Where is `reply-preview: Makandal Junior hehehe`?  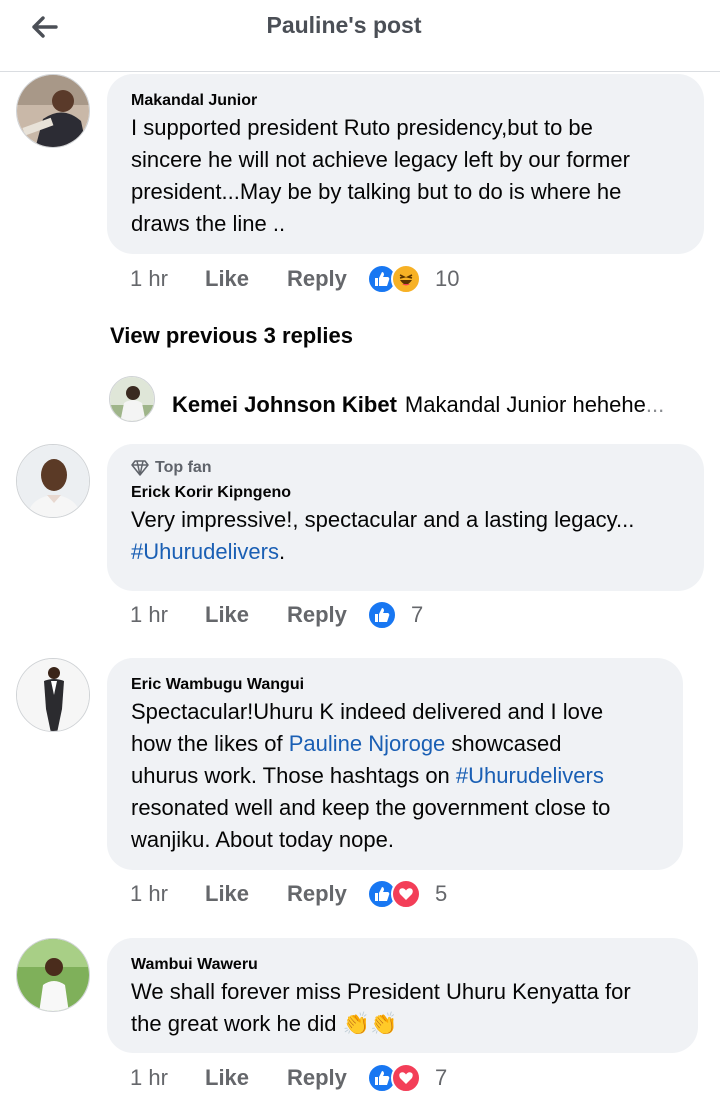
reply-preview: Makandal Junior hehehe is located at coordinates (525, 404).